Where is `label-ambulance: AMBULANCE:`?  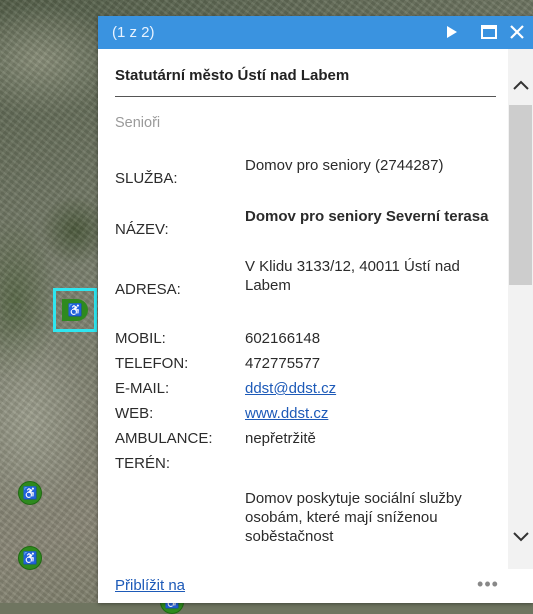 label-ambulance: AMBULANCE: is located at coordinates (164, 438).